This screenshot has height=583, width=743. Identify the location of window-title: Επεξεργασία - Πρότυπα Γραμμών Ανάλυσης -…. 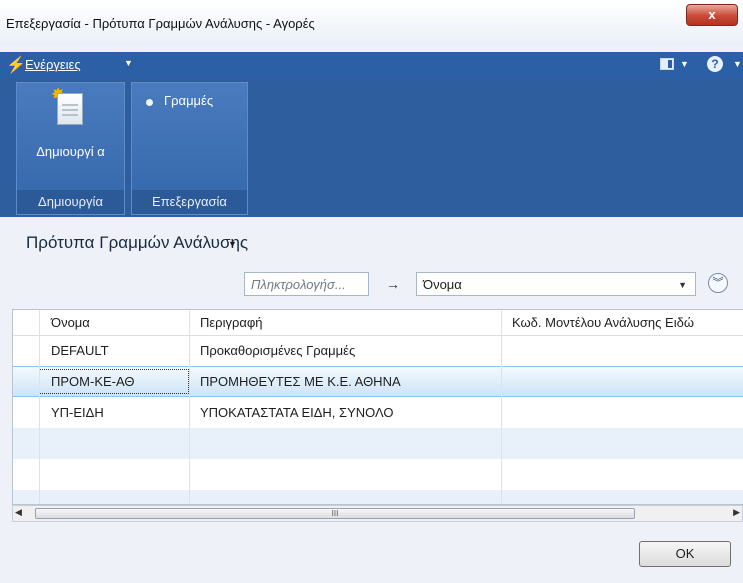
(160, 23).